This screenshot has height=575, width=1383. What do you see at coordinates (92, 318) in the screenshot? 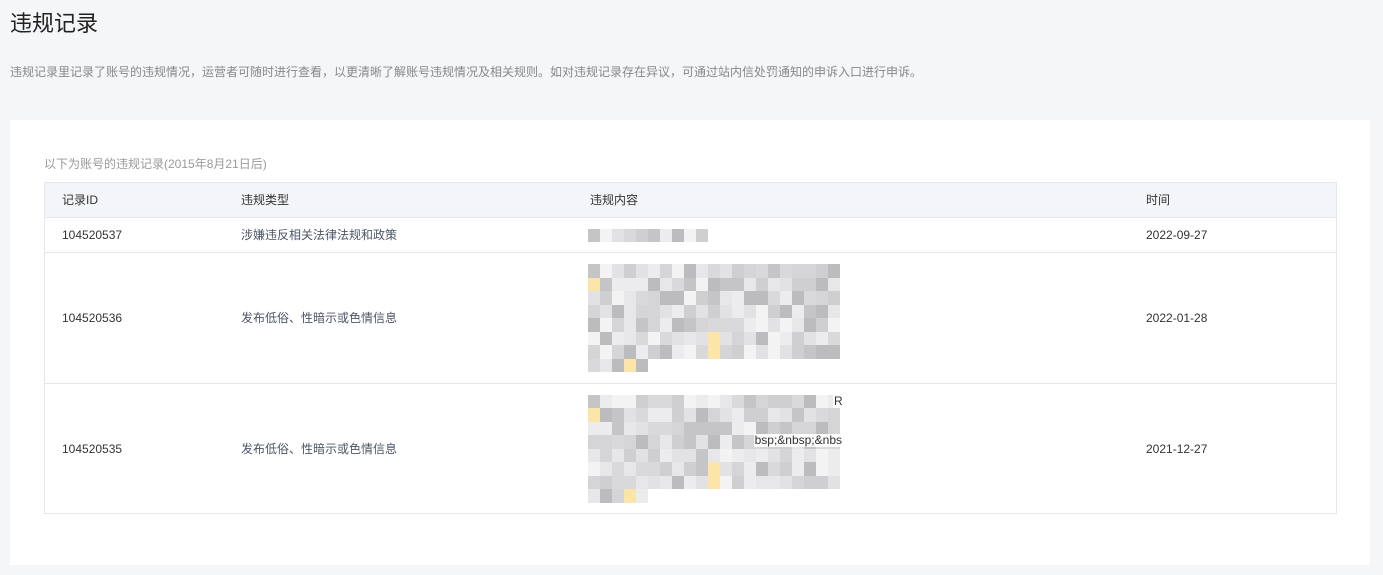
I see `cell-record-id: 104520536` at bounding box center [92, 318].